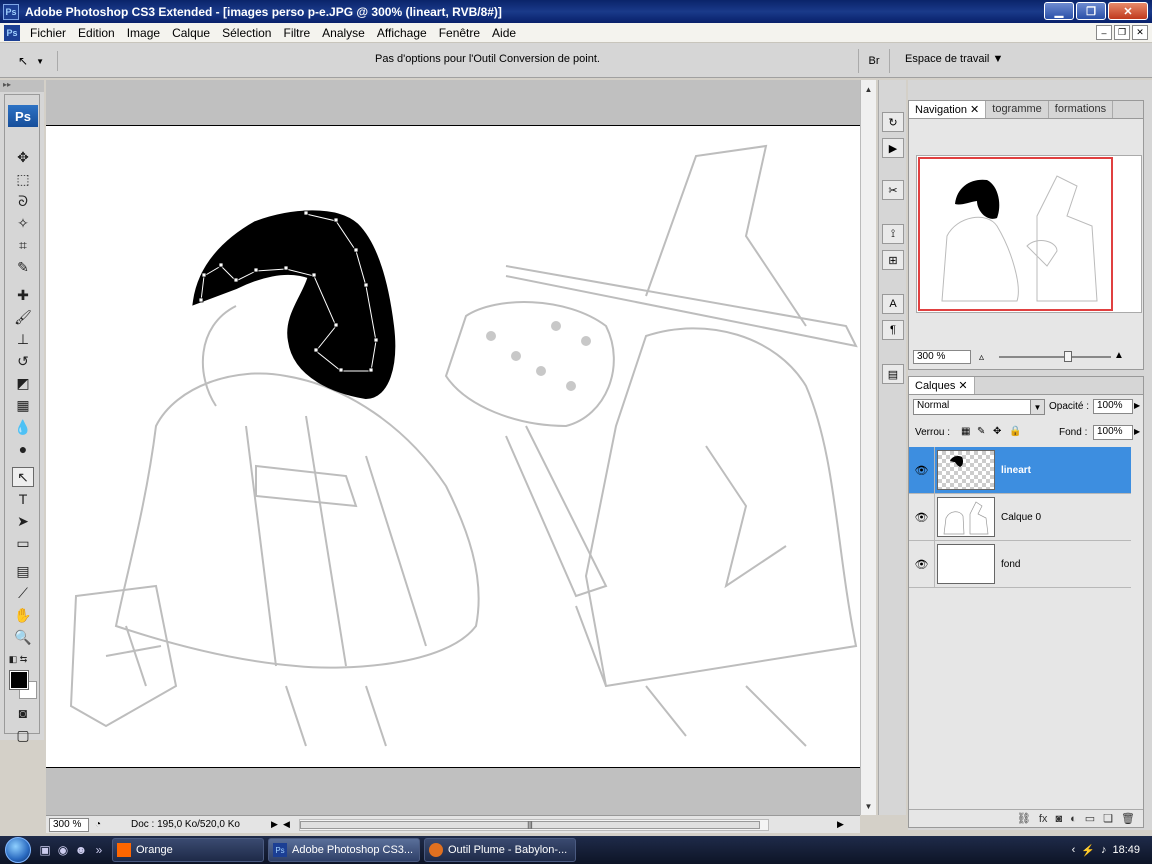  Describe the element at coordinates (1088, 850) in the screenshot. I see `network-icon: ⚡` at that location.